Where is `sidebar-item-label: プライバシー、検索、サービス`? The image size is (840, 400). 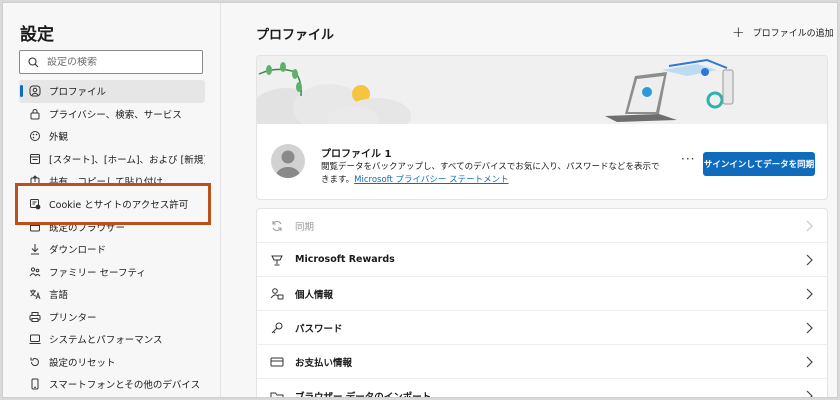
sidebar-item-label: プライバシー、検索、サービス is located at coordinates (115, 115).